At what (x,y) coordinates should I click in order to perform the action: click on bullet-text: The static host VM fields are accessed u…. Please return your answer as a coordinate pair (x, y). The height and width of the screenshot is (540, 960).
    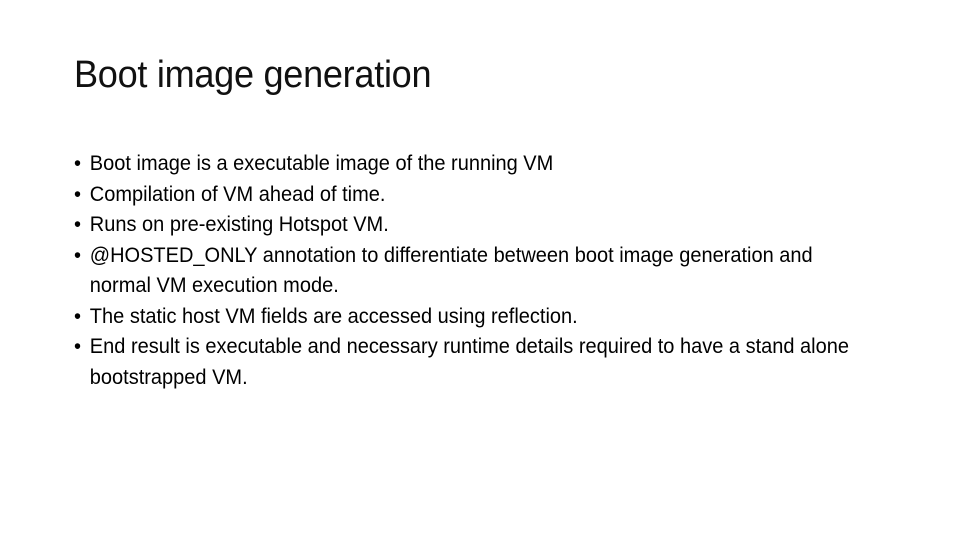
    Looking at the image, I should click on (333, 315).